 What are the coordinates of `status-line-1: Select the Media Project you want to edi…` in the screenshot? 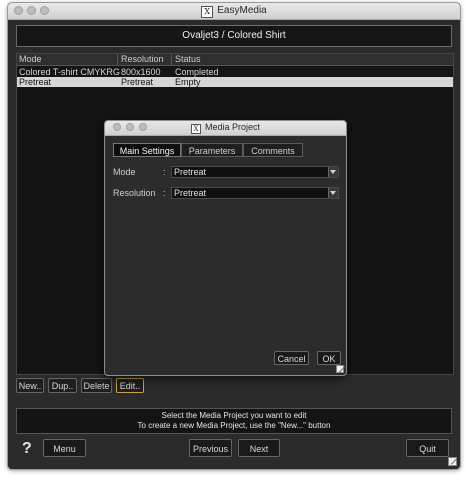 It's located at (234, 415).